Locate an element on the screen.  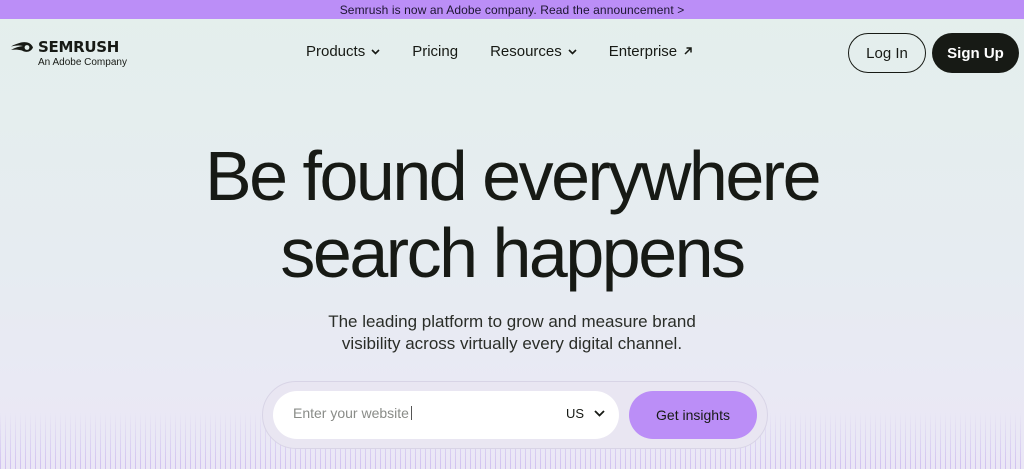
login-button: Log In is located at coordinates (887, 53).